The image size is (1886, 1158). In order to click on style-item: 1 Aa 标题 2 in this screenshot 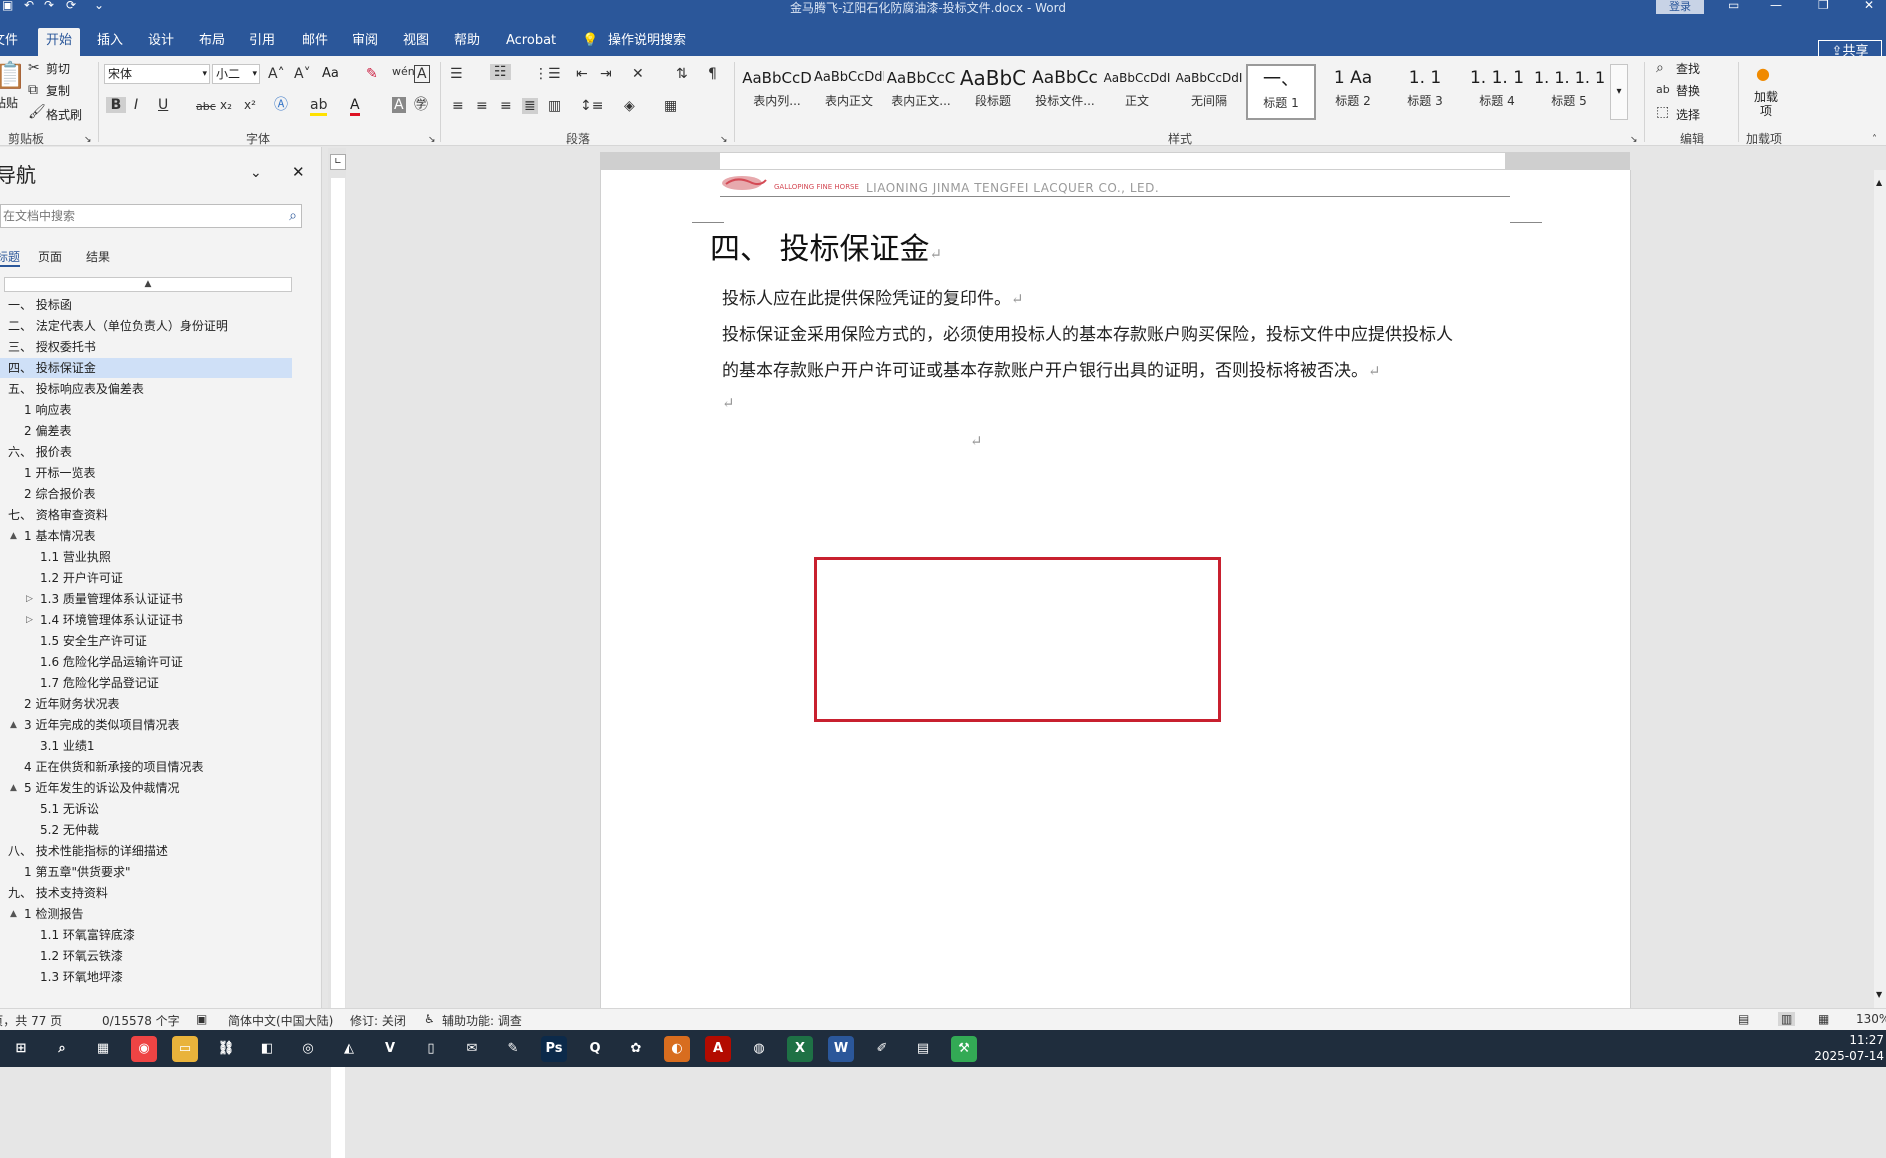, I will do `click(1353, 92)`.